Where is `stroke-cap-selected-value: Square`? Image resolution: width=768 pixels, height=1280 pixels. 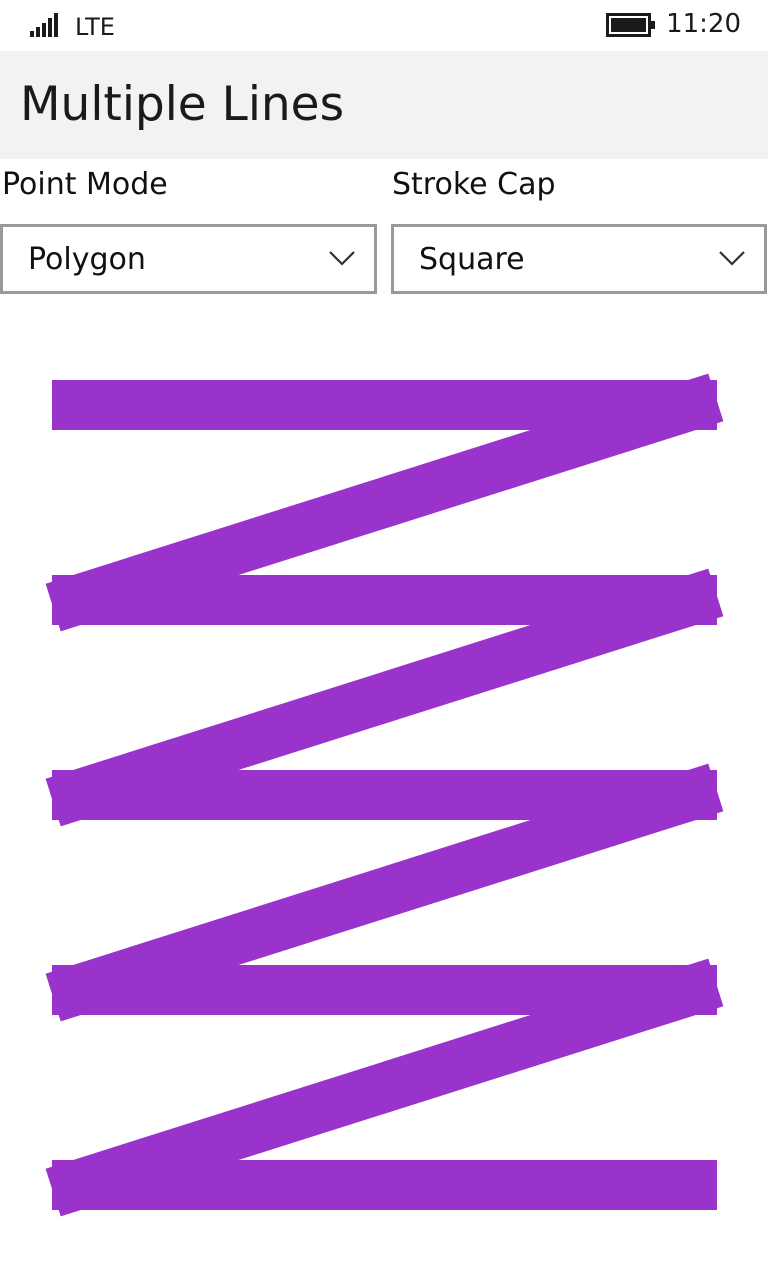
stroke-cap-selected-value: Square is located at coordinates (472, 259).